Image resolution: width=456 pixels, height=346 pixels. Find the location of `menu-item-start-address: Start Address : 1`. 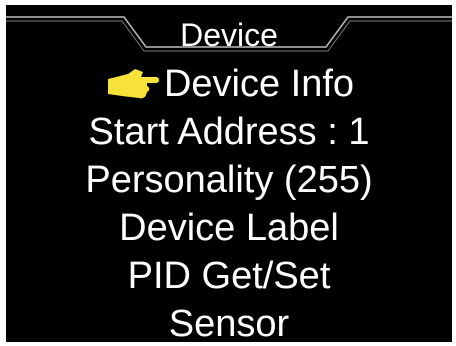

menu-item-start-address: Start Address : 1 is located at coordinates (229, 132).